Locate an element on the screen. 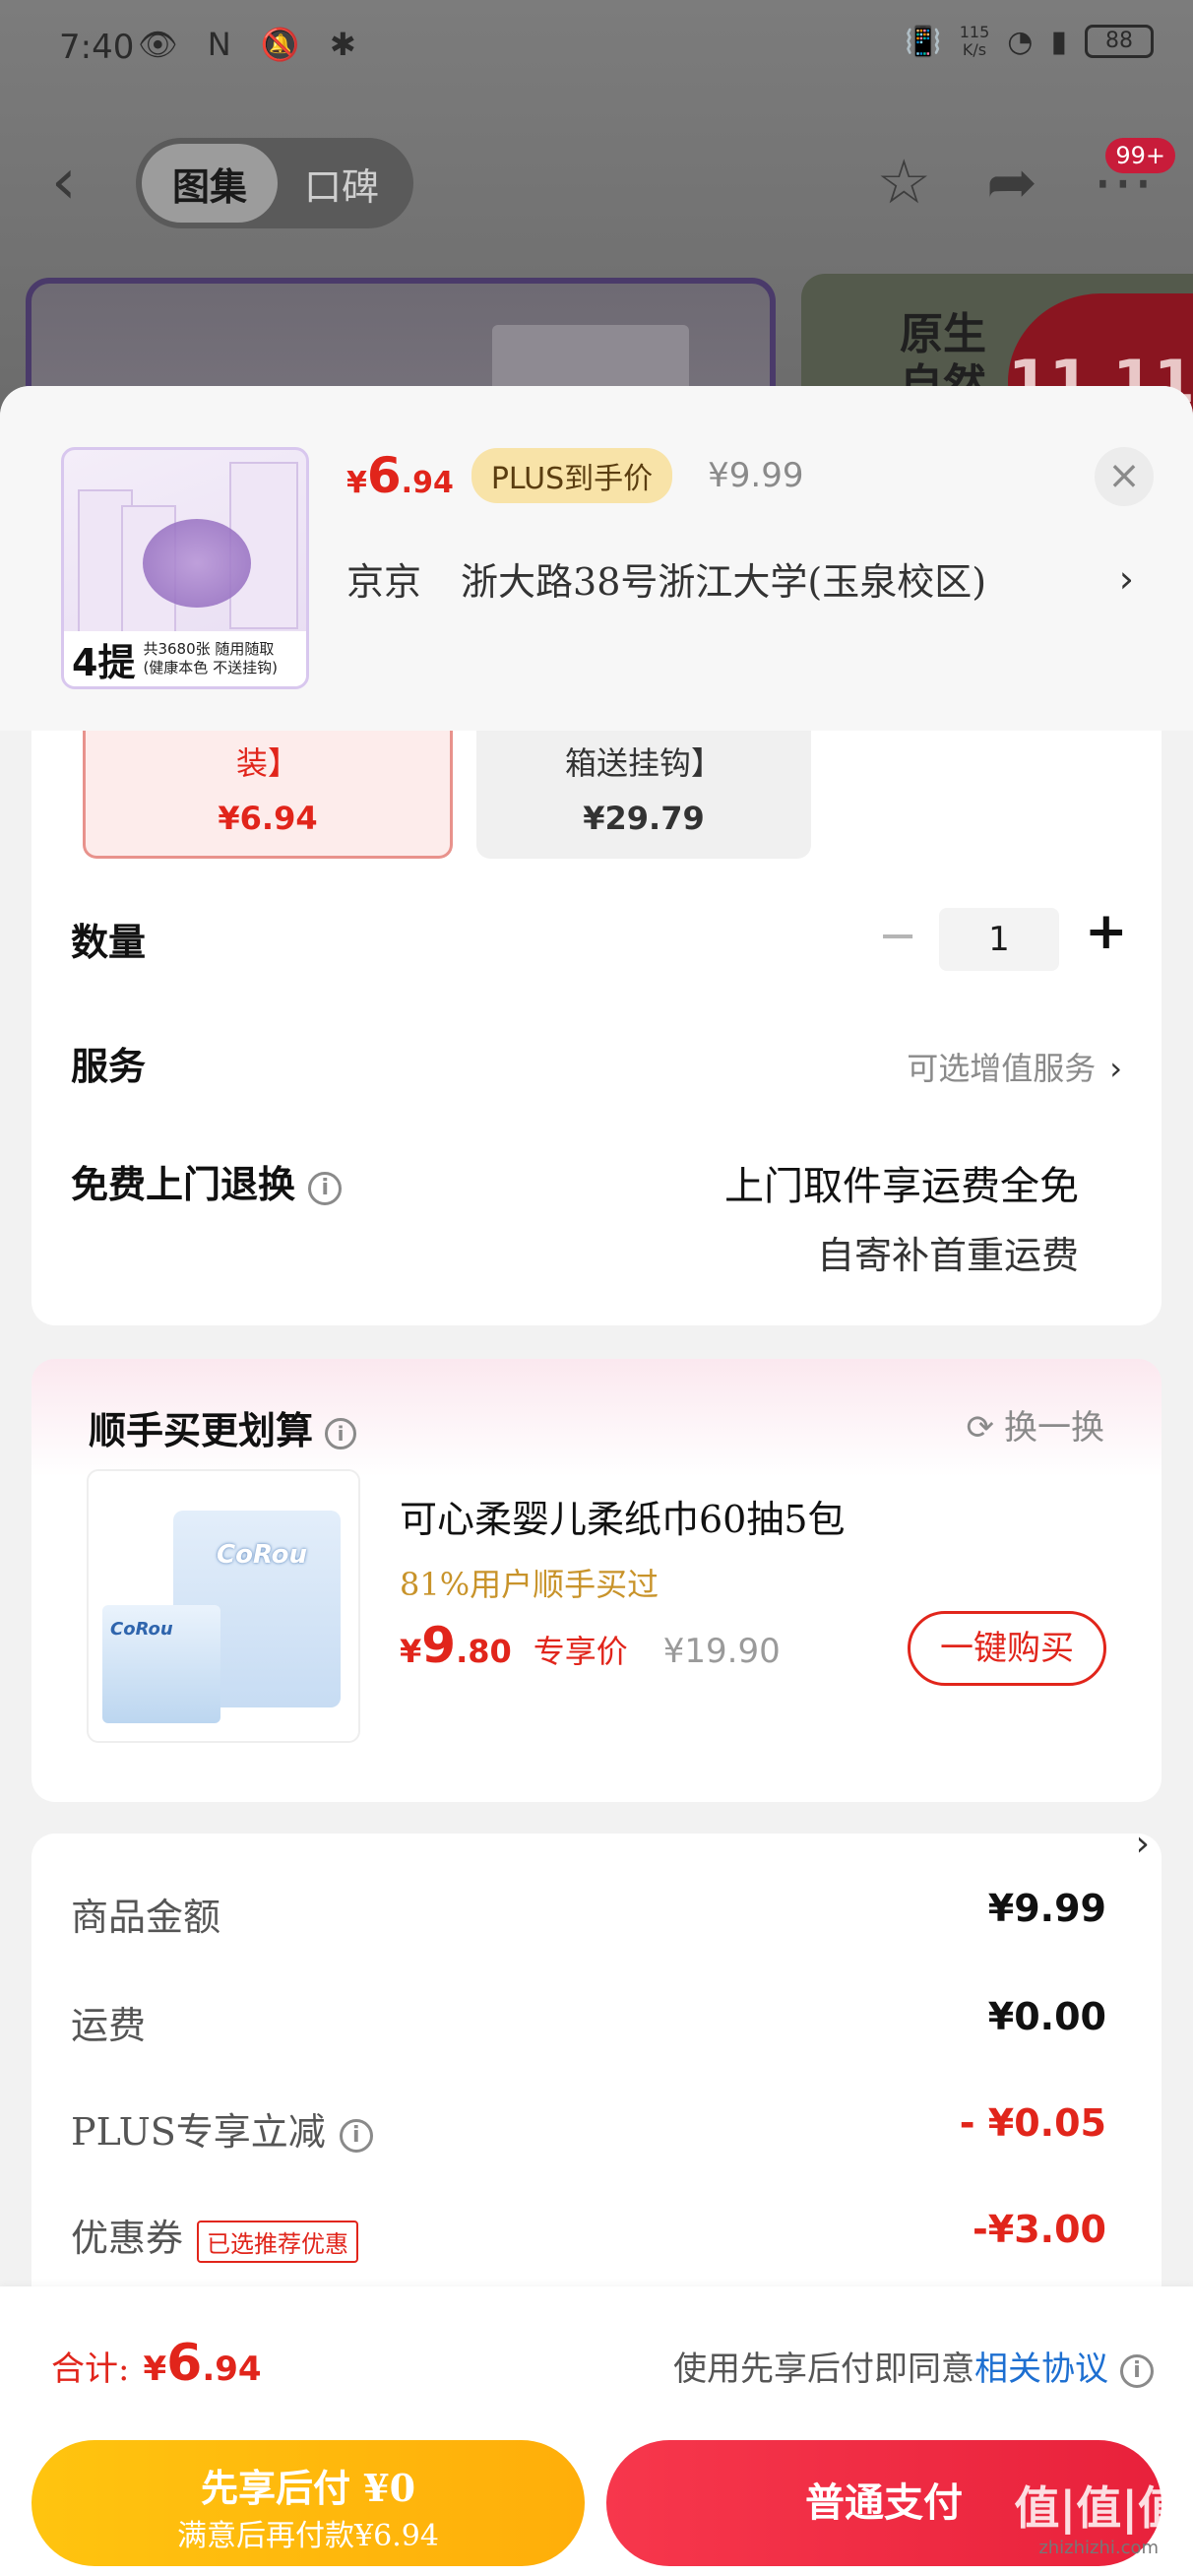 The width and height of the screenshot is (1193, 2576). pay-later-title: 先享后付 ¥0 is located at coordinates (308, 2488).